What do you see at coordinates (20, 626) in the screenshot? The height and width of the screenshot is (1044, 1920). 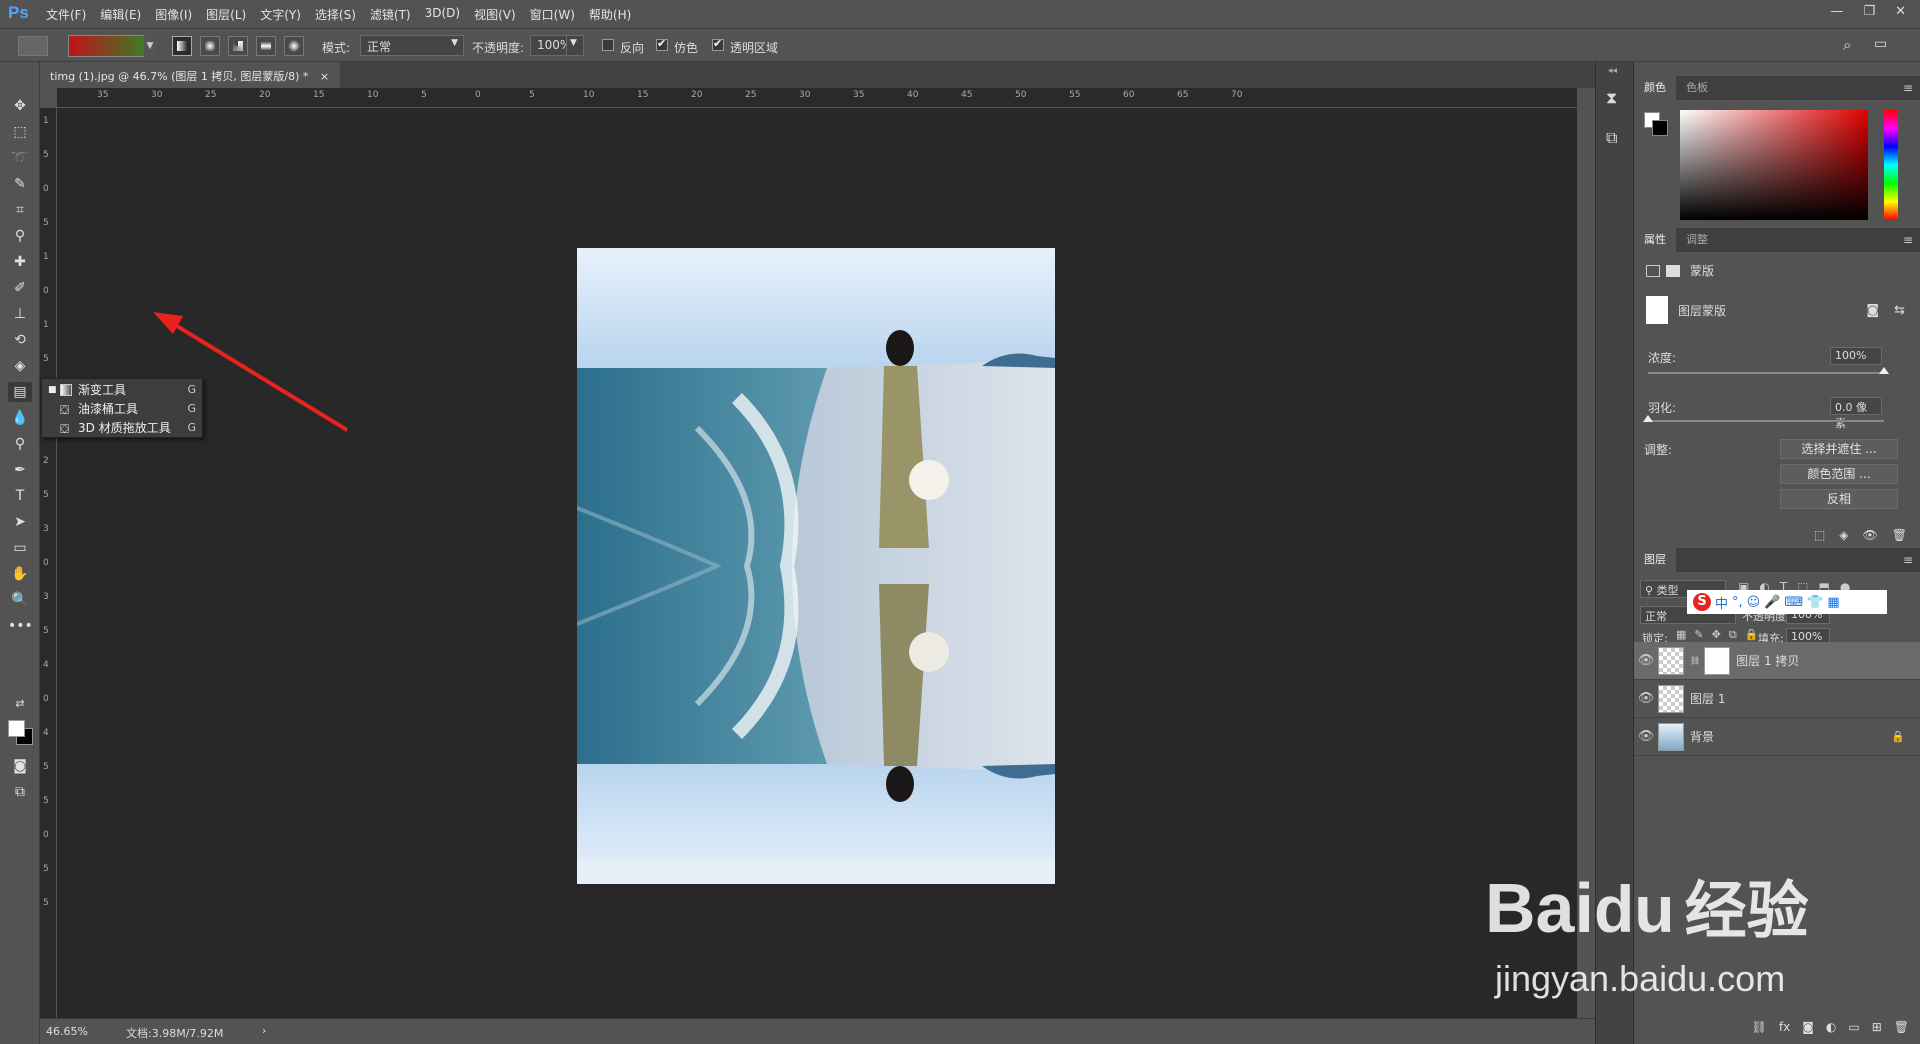 I see `more-tools-icon: •••` at bounding box center [20, 626].